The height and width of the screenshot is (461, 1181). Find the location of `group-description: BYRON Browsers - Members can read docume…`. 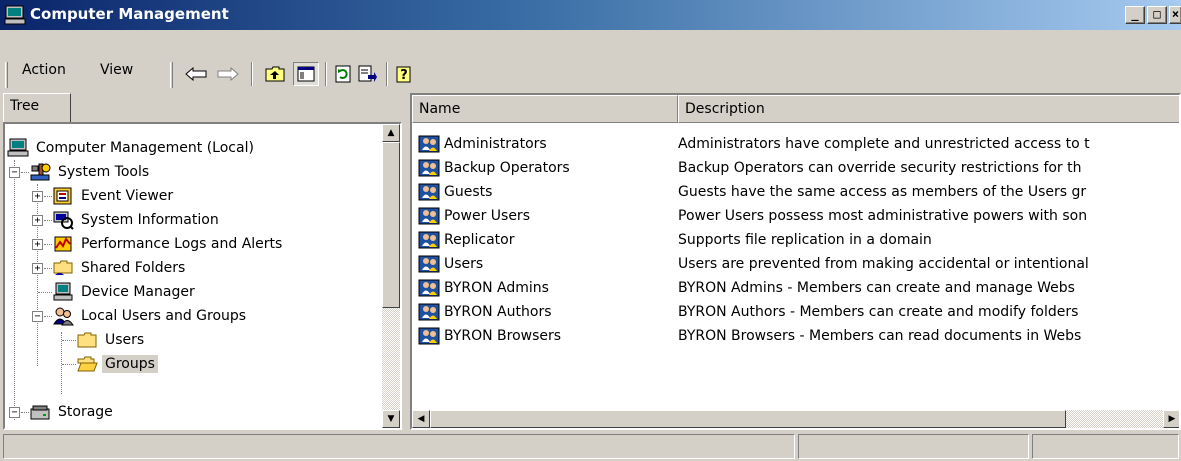

group-description: BYRON Browsers - Members can read docume… is located at coordinates (880, 336).